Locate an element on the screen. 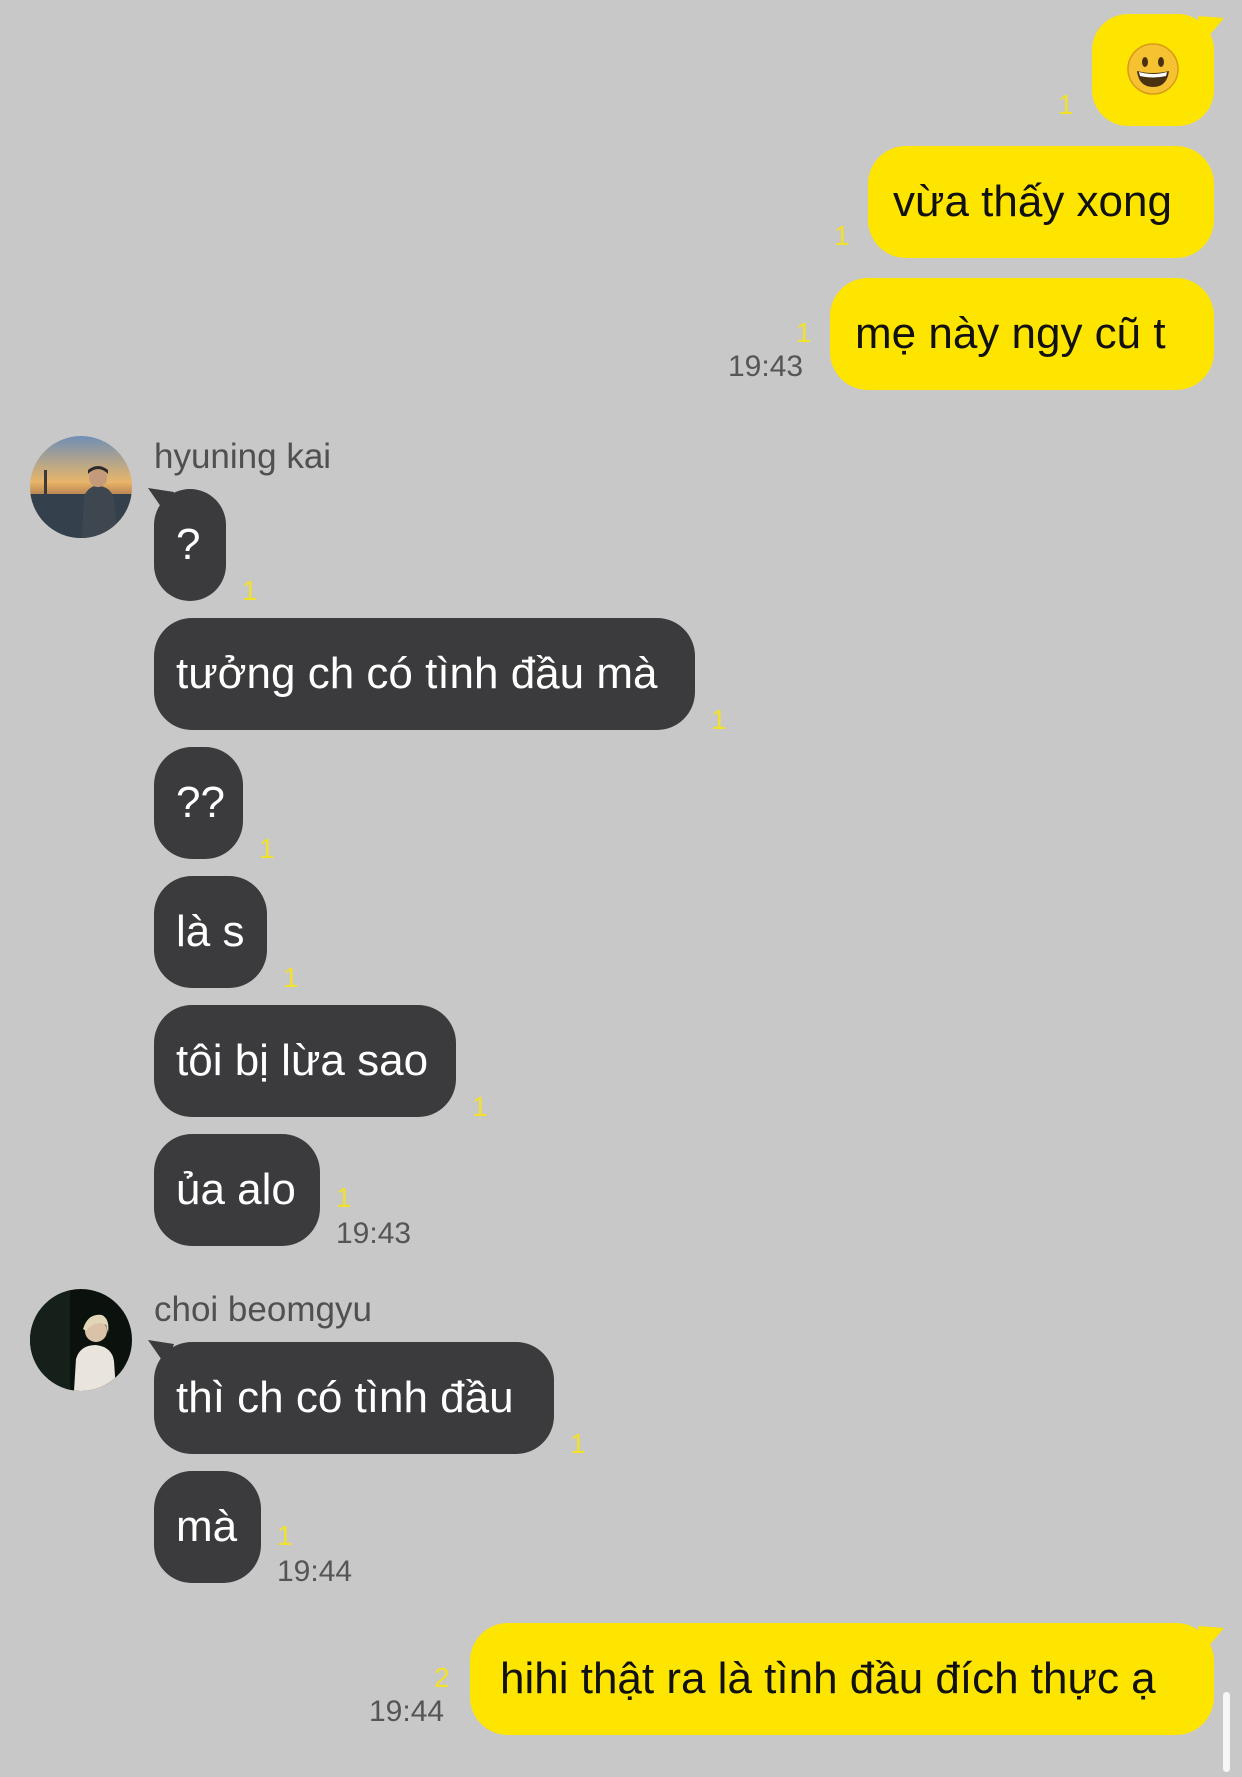 The width and height of the screenshot is (1242, 1777). their-message-bubble: ? is located at coordinates (190, 545).